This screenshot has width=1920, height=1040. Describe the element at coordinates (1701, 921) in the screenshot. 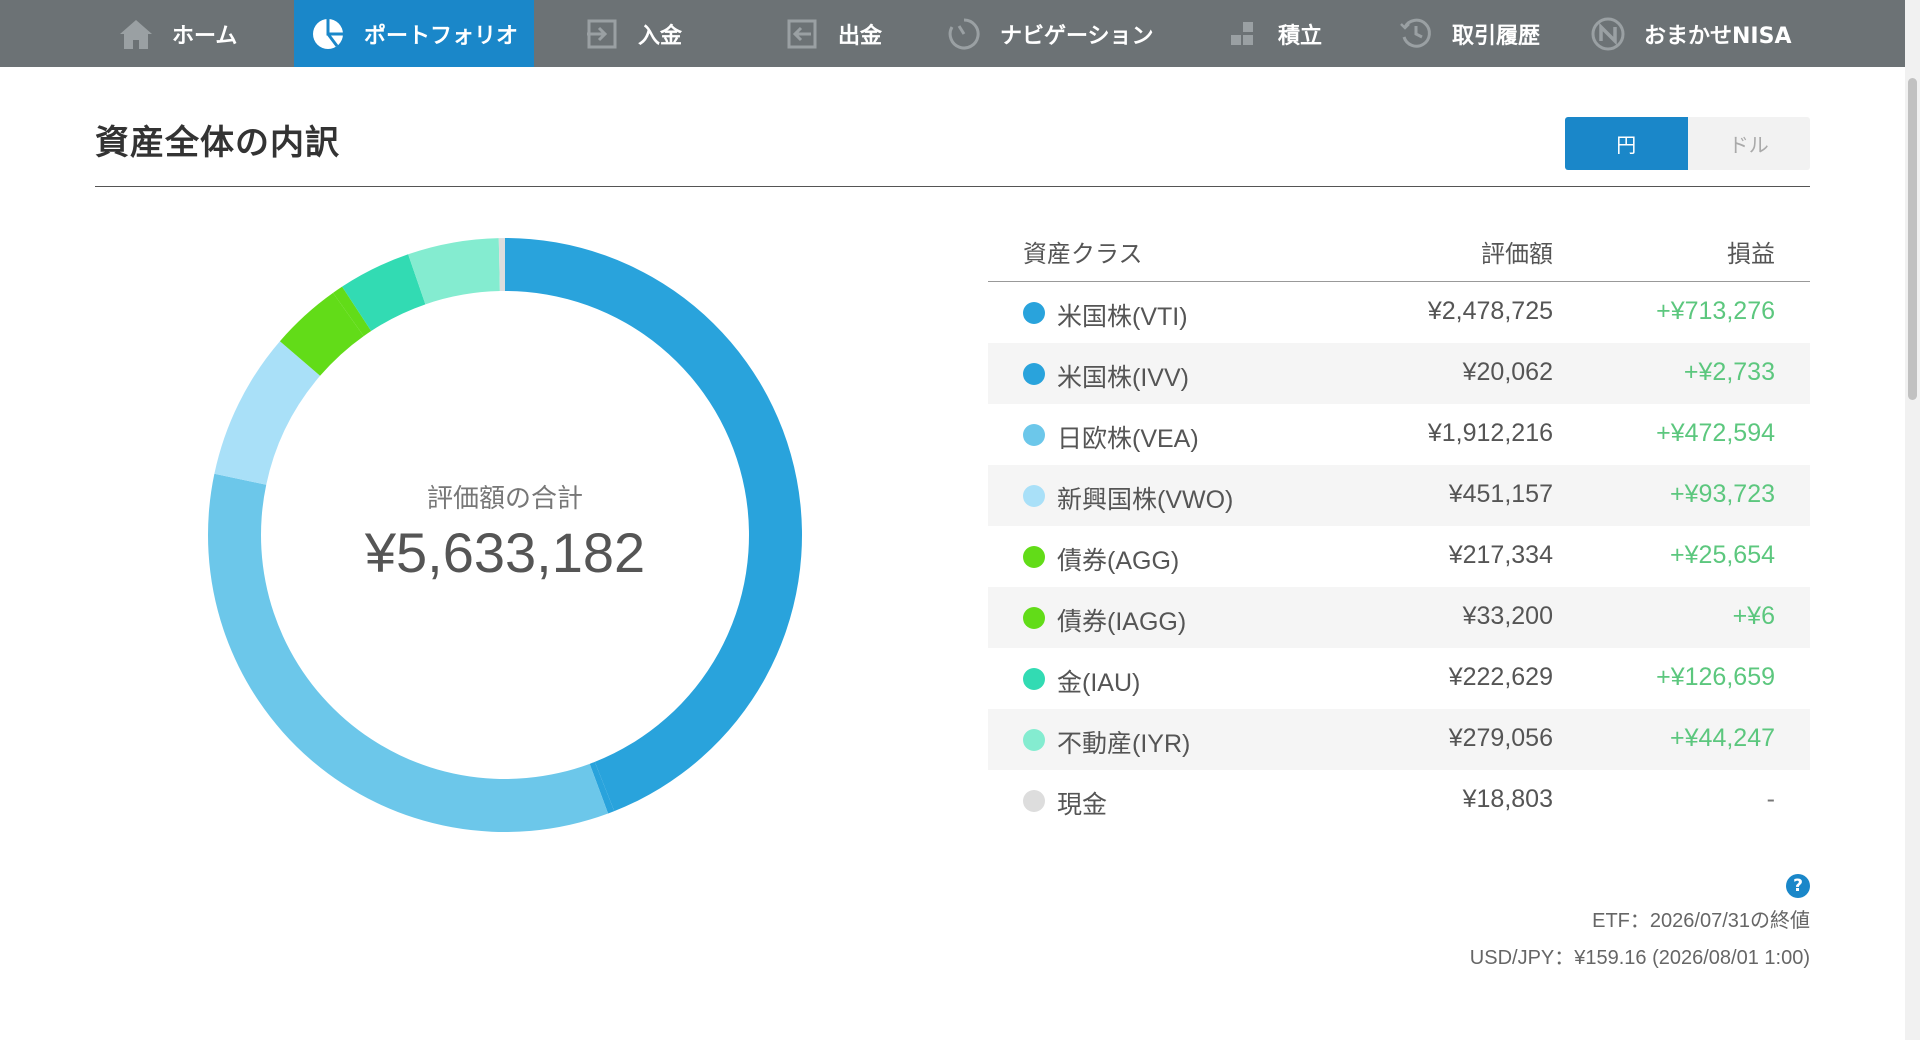

I see `etf-price-note: ETF：2026/07/31の終値` at that location.